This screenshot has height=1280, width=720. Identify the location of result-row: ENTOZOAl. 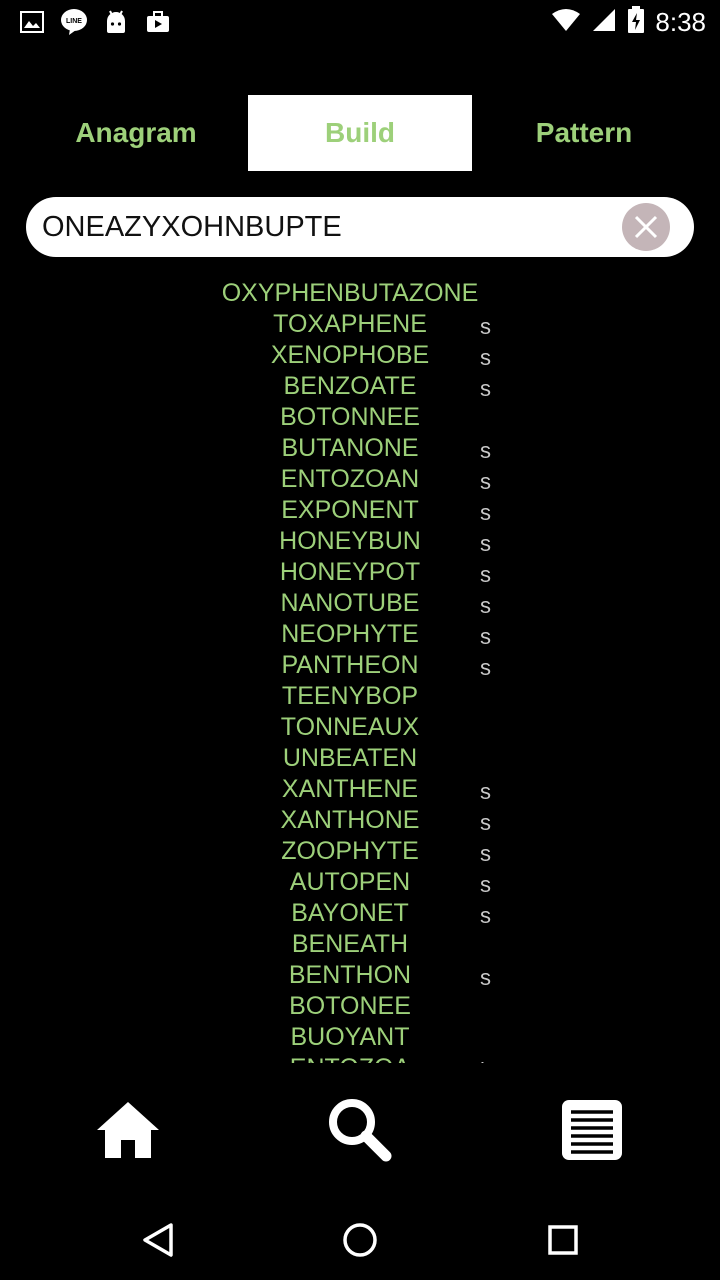
(360, 1058).